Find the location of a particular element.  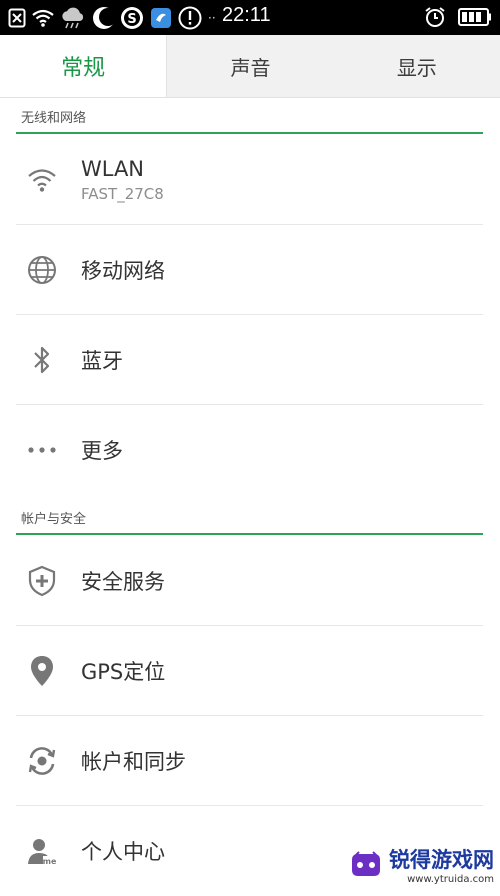

section-header-wireless: 无线和网络 is located at coordinates (249, 117).